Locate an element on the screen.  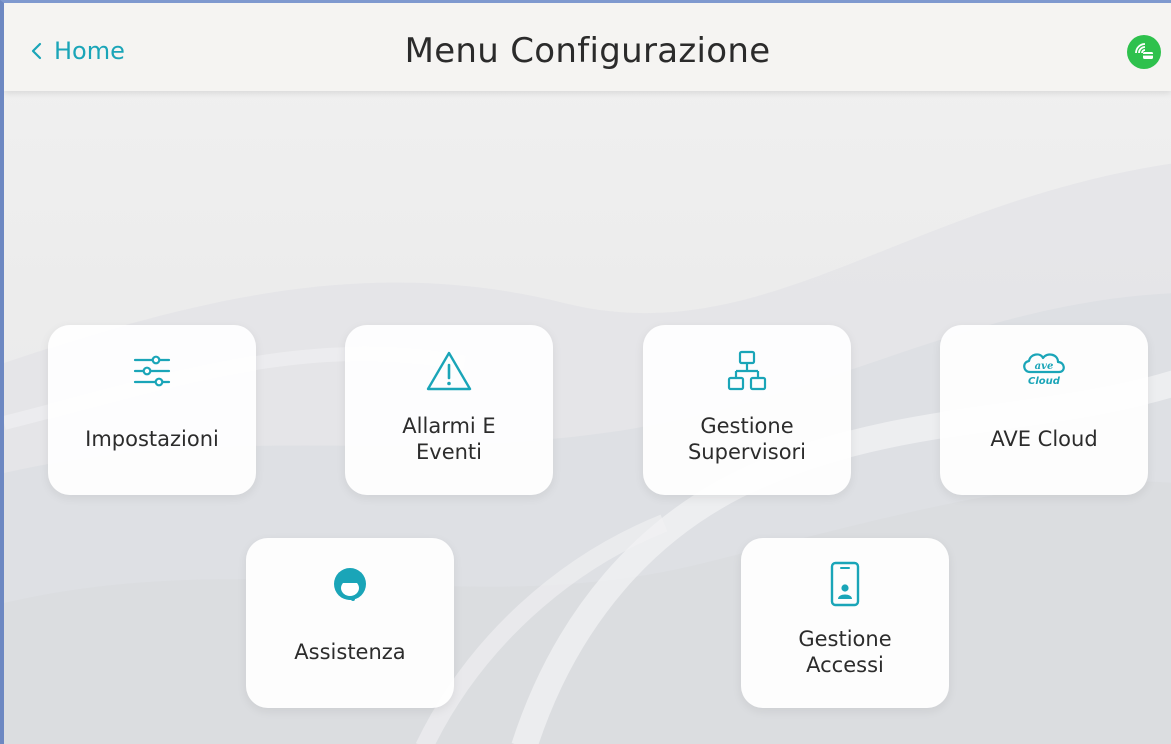
tile-label: Assistenza is located at coordinates (350, 652).